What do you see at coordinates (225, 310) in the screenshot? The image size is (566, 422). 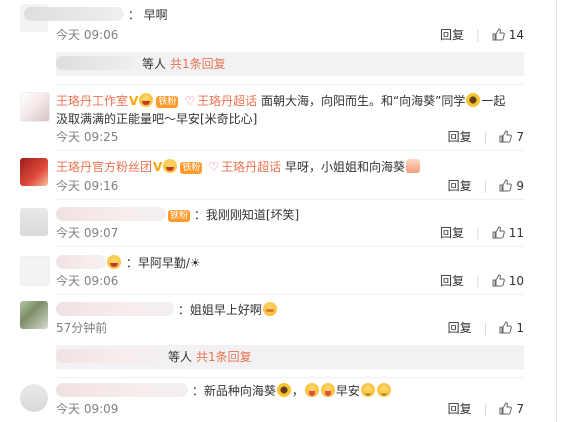 I see `comment-text: 姐姐早上好啊` at bounding box center [225, 310].